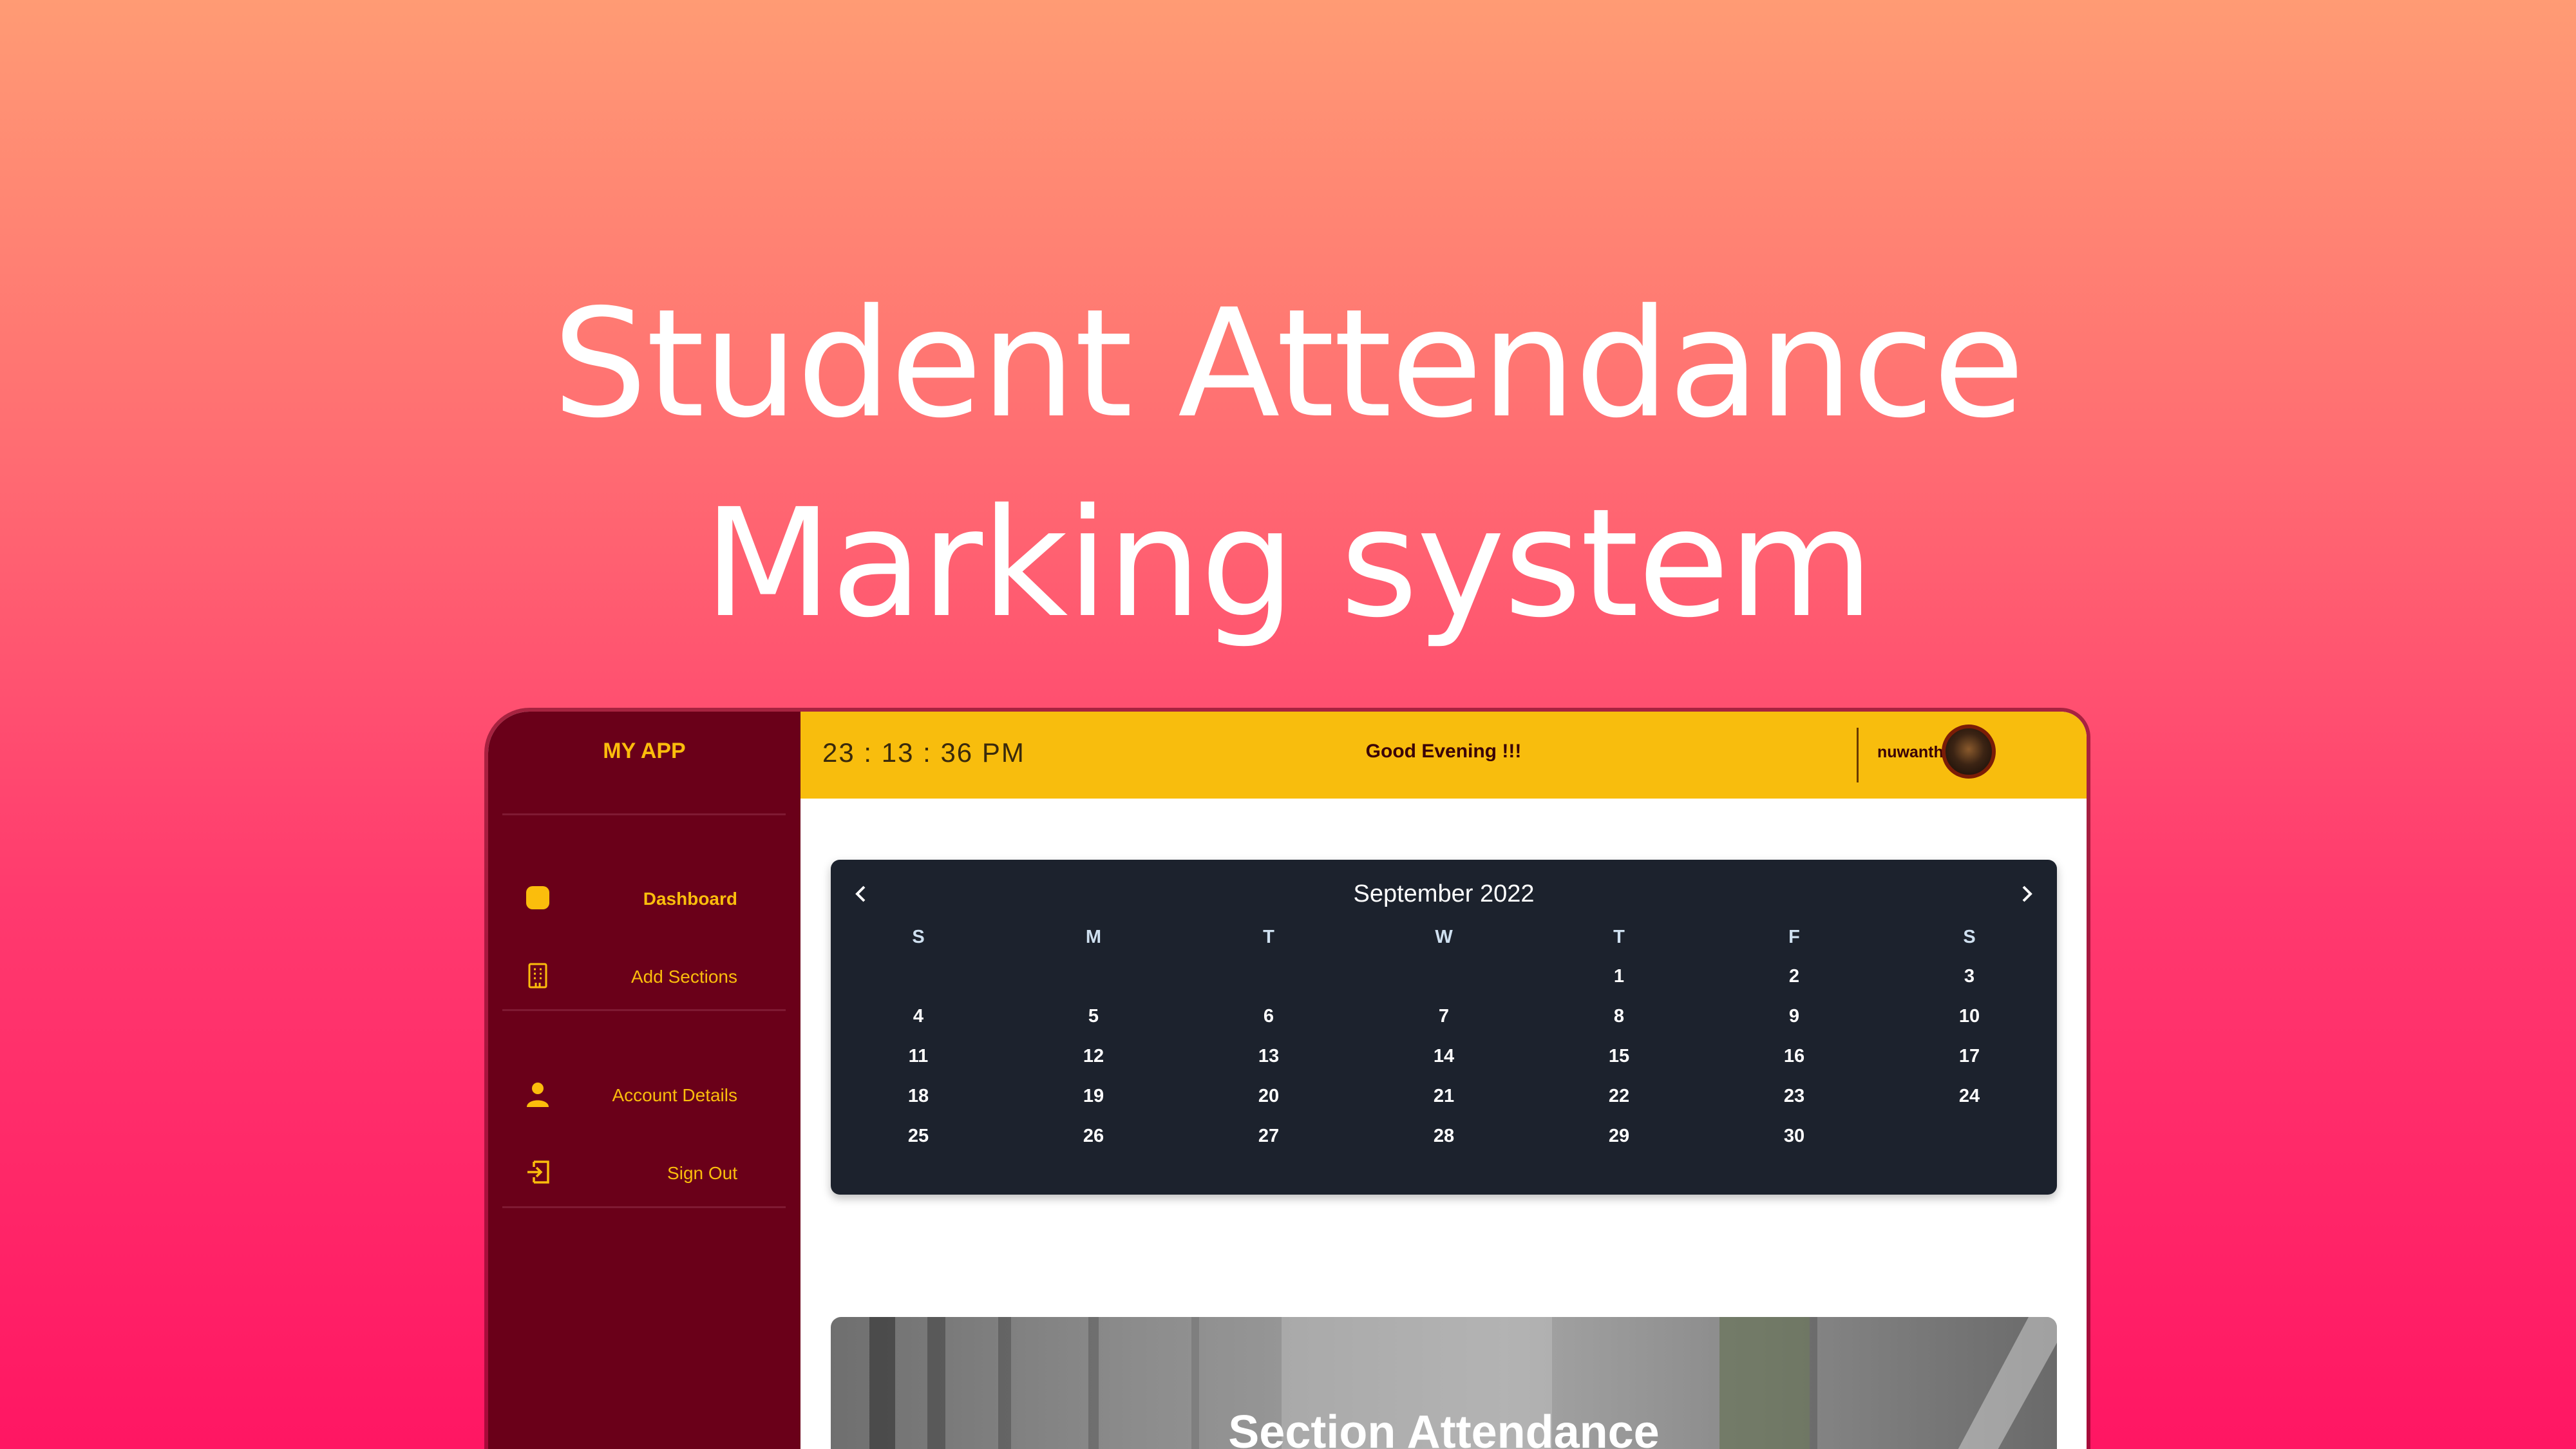 Image resolution: width=2576 pixels, height=1449 pixels. What do you see at coordinates (538, 975) in the screenshot?
I see `building-icon` at bounding box center [538, 975].